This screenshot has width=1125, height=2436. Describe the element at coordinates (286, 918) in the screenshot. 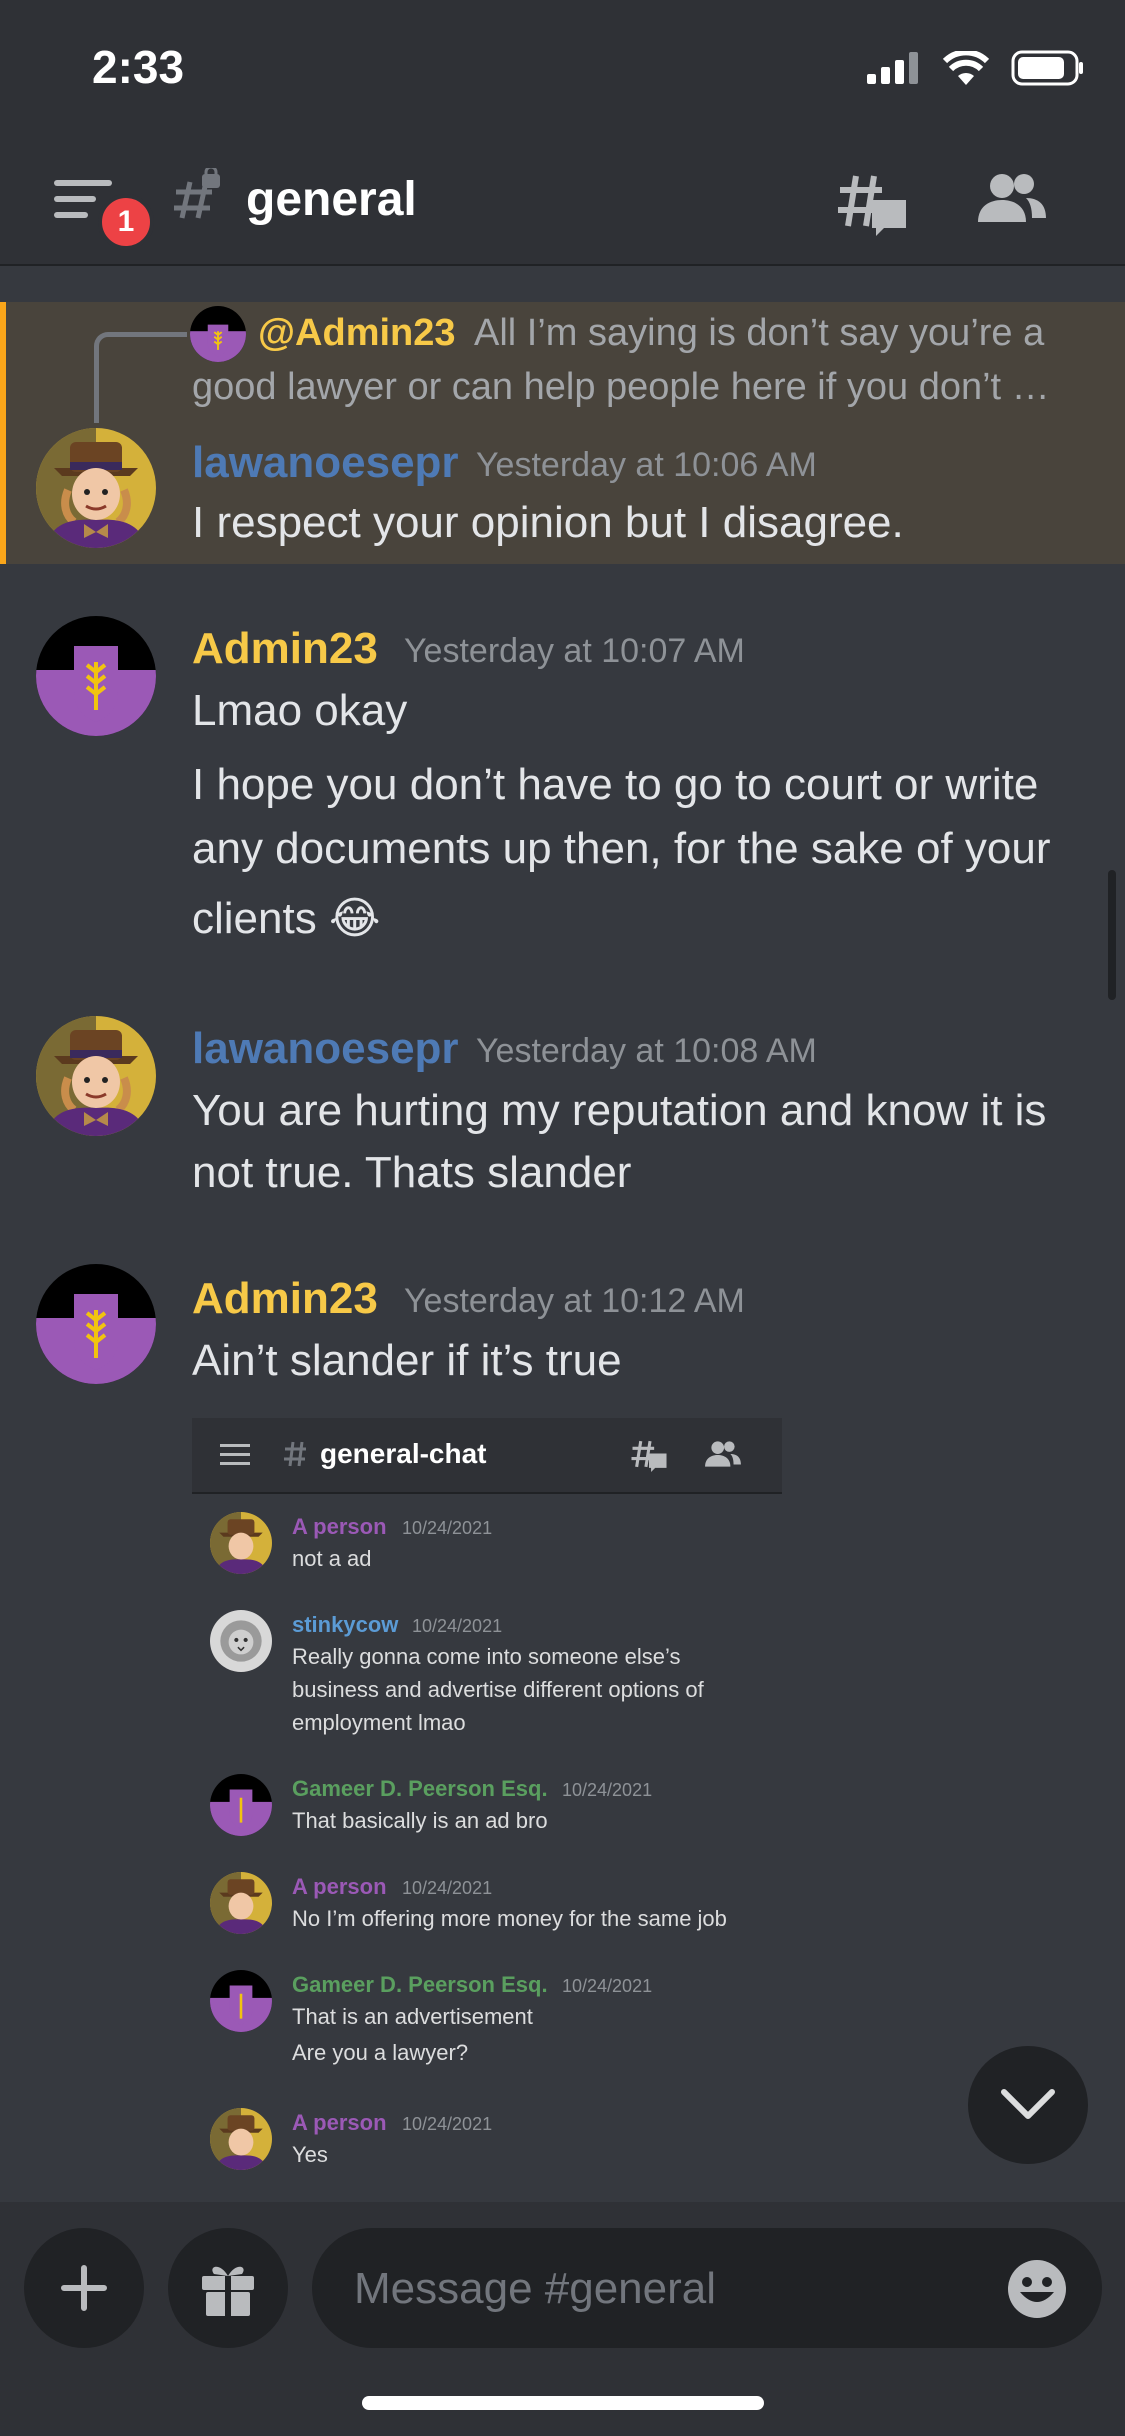

I see `message-text: clients 😂` at that location.